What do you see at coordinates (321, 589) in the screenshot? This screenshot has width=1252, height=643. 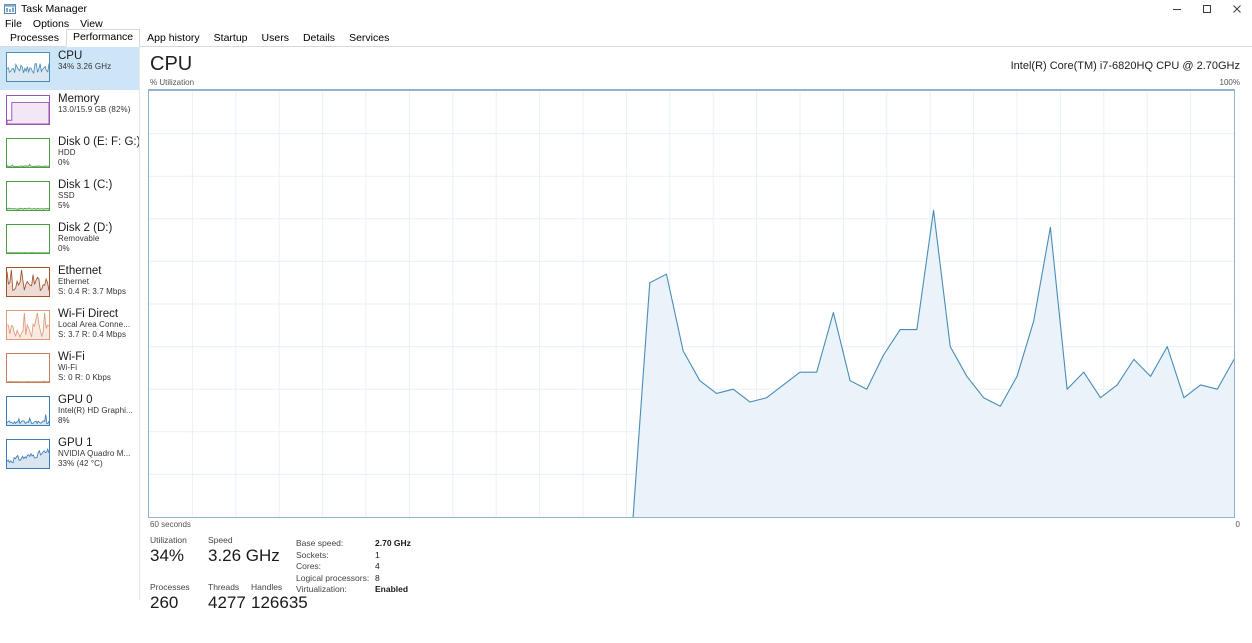 I see `spec-key: Virtualization:` at bounding box center [321, 589].